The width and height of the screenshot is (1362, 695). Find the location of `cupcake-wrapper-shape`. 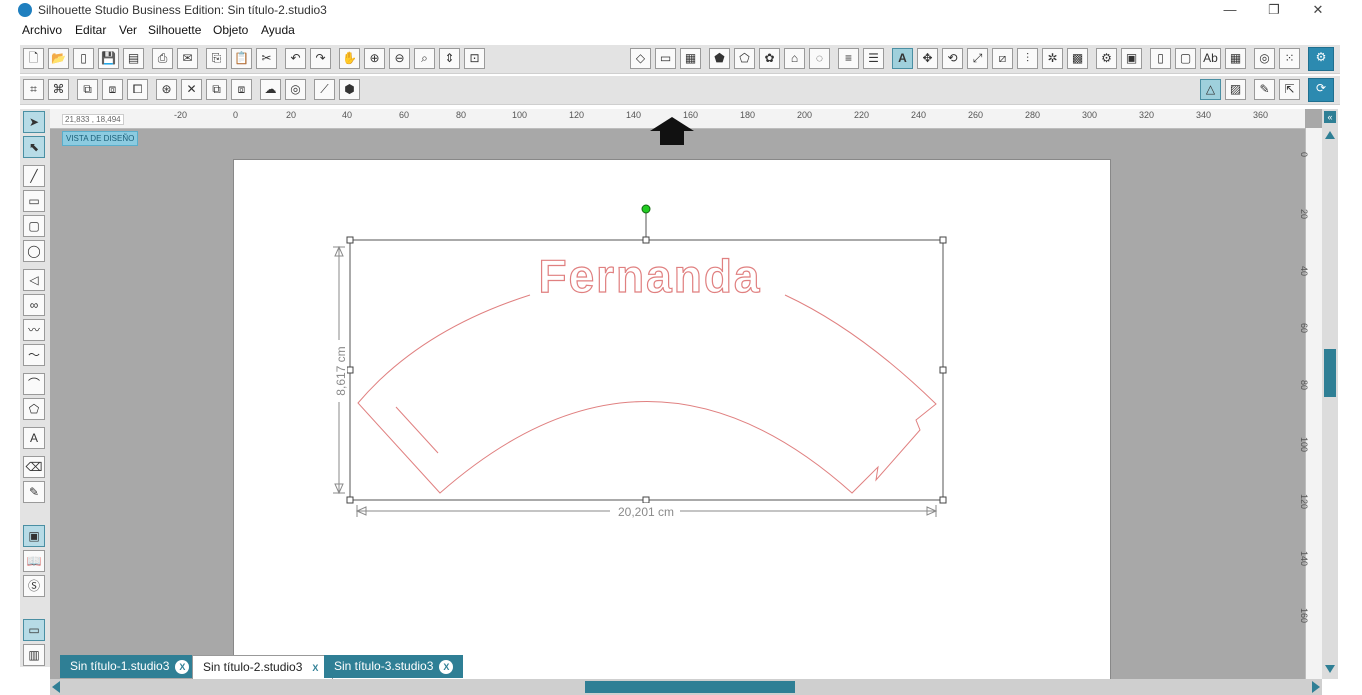

cupcake-wrapper-shape is located at coordinates (647, 394).